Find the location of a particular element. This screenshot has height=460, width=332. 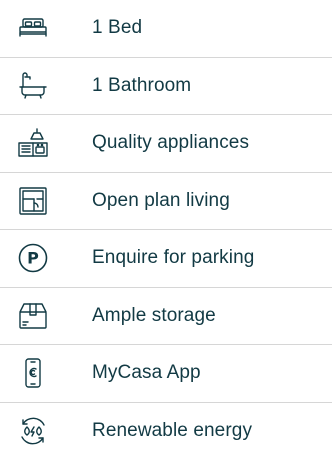

renewable-energy-icon is located at coordinates (33, 431).